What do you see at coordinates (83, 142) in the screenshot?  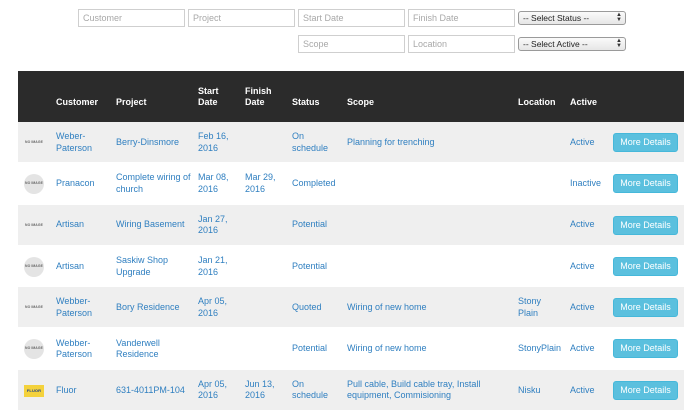 I see `customer-link: Weber-Paterson` at bounding box center [83, 142].